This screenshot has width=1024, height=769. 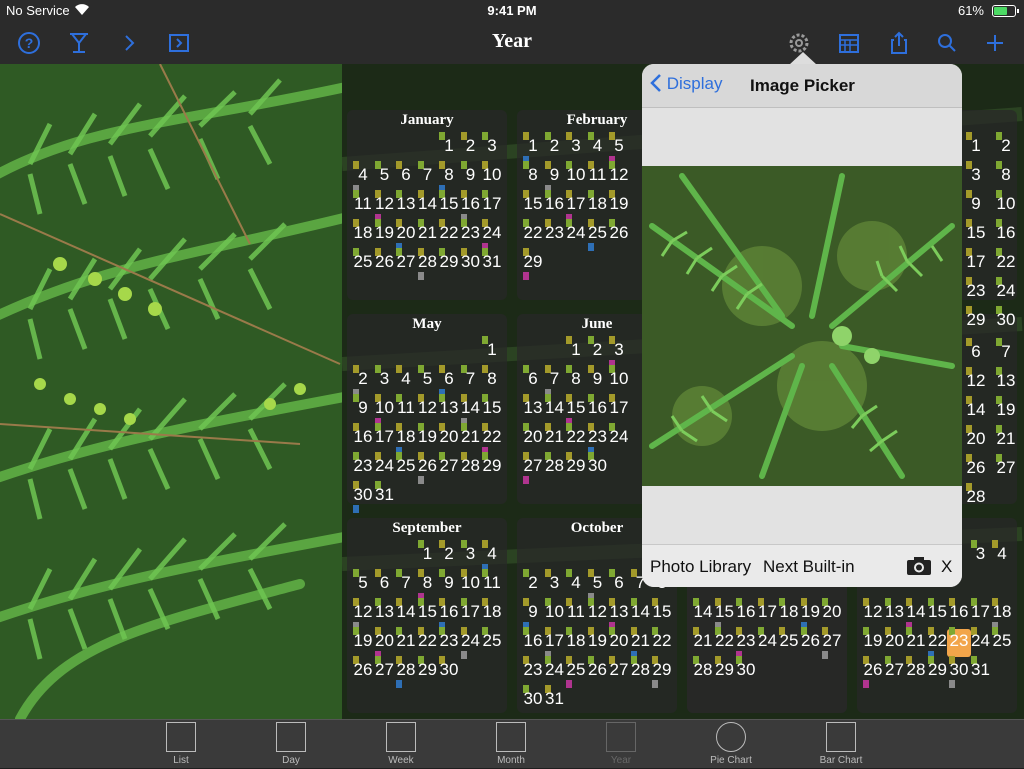 I want to click on day-cell: 6, so click(x=533, y=380).